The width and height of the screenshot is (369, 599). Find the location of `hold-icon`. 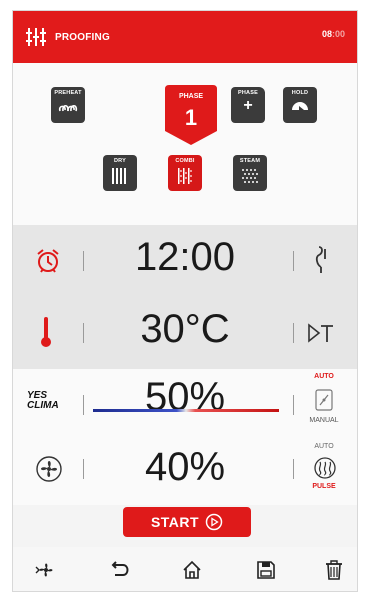

hold-icon is located at coordinates (300, 106).